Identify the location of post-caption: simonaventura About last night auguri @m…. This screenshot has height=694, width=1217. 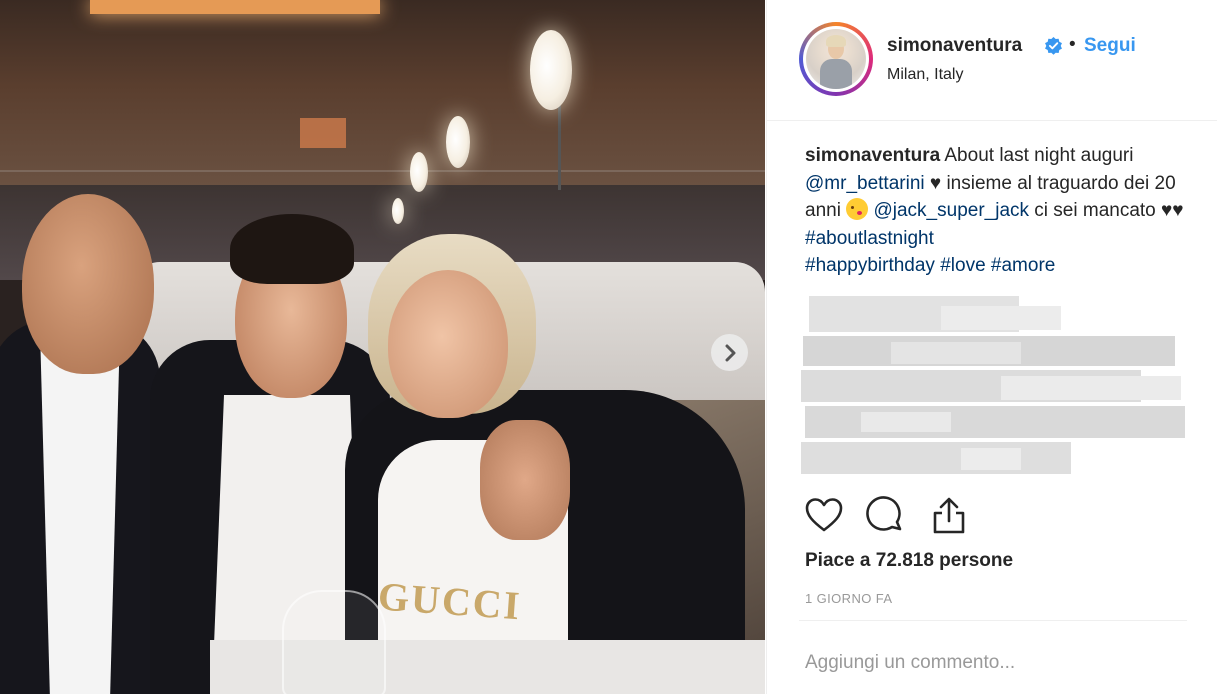
(1005, 211).